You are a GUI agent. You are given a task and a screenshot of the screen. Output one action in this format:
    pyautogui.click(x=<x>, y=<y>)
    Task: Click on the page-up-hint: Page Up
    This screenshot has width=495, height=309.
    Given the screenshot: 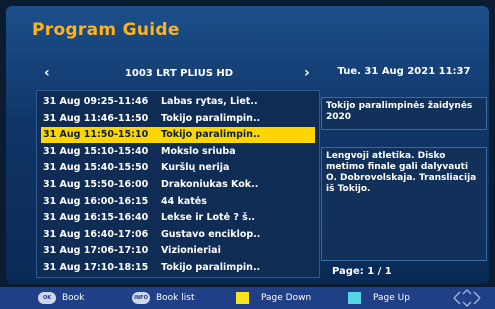 What is the action you would take?
    pyautogui.click(x=379, y=298)
    